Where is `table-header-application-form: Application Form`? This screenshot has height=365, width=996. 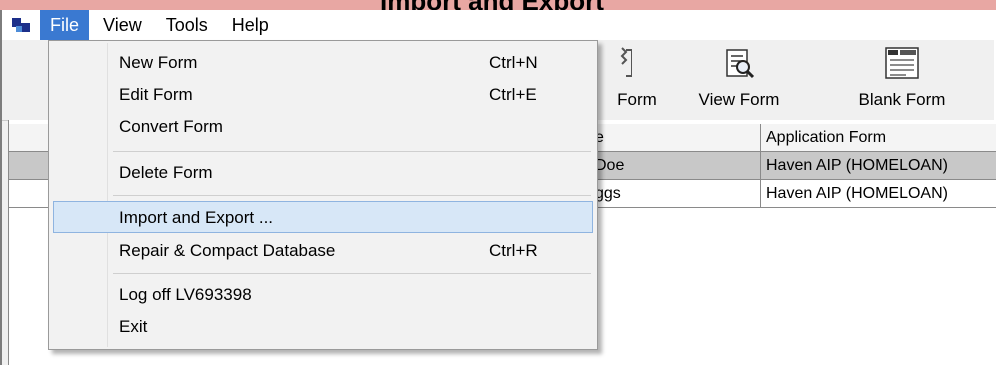 table-header-application-form: Application Form is located at coordinates (878, 138).